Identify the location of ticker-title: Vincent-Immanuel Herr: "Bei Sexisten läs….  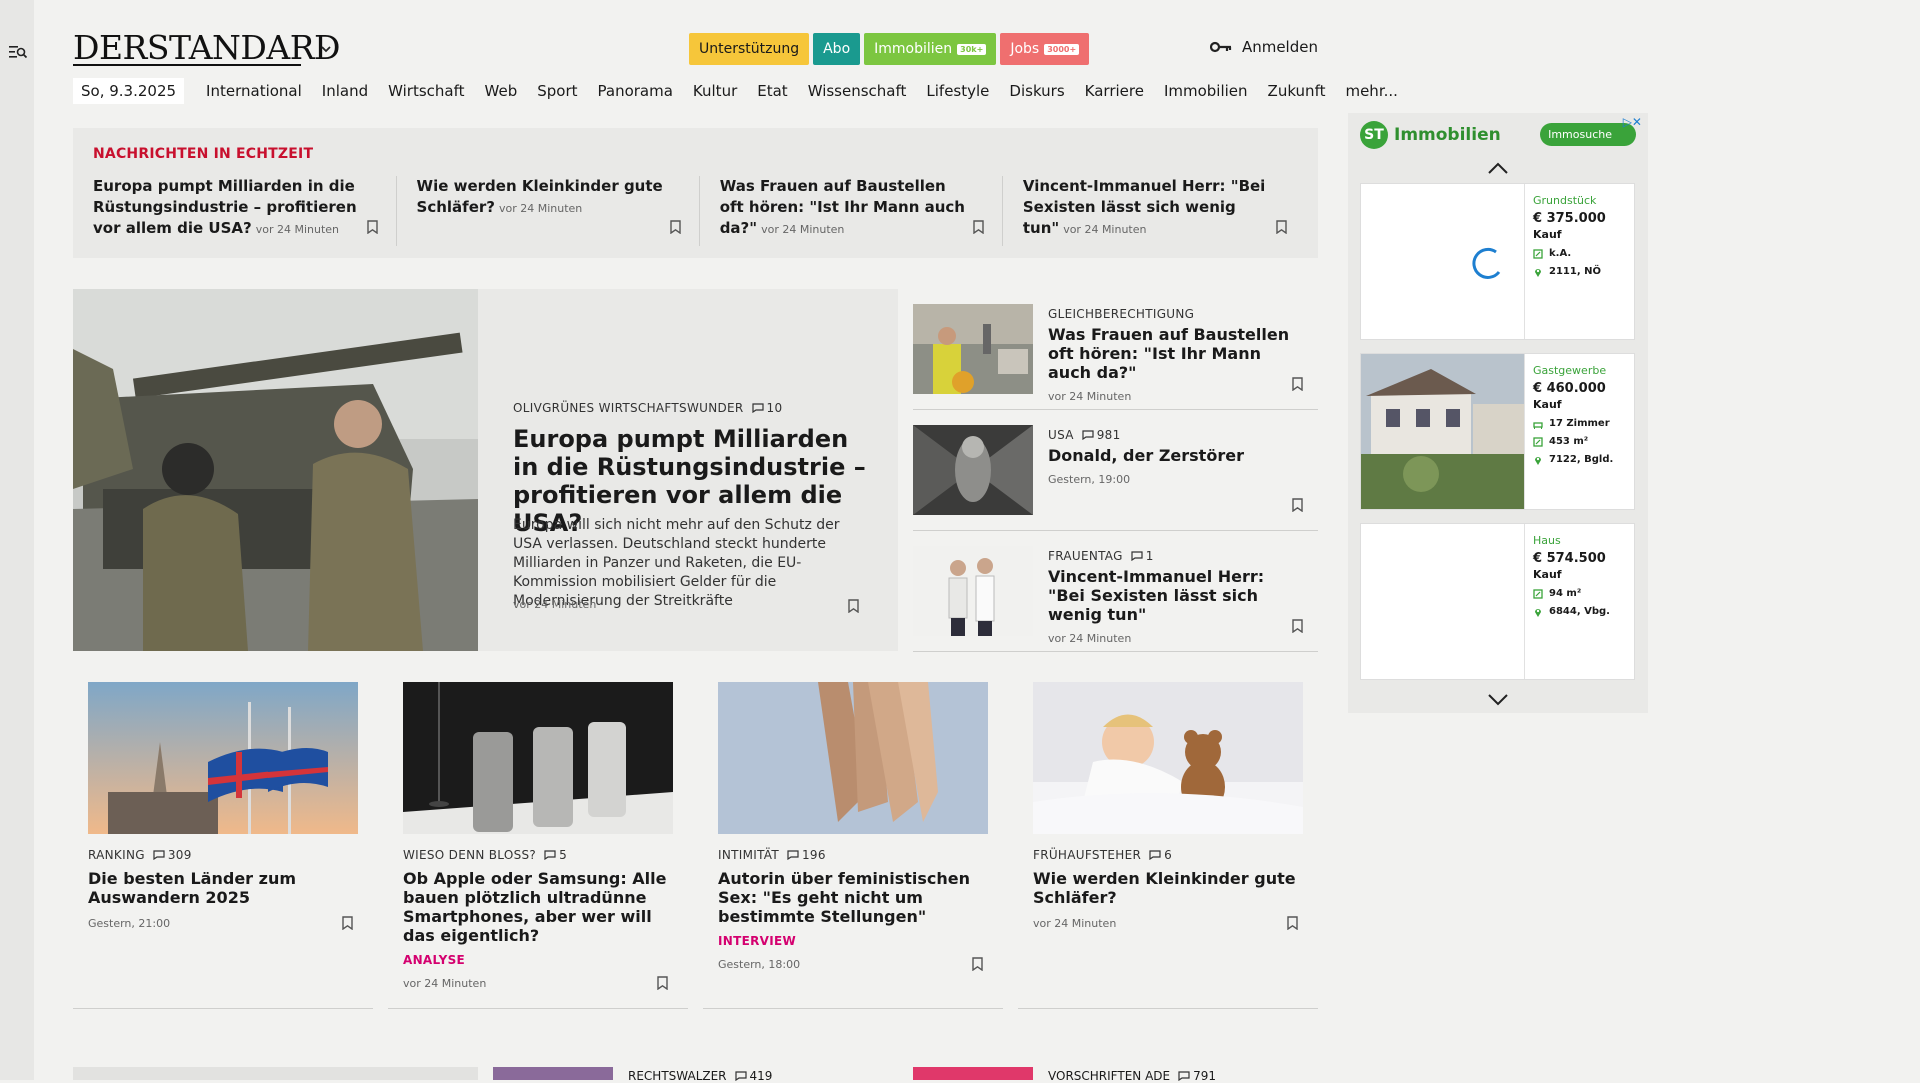
(1150, 208).